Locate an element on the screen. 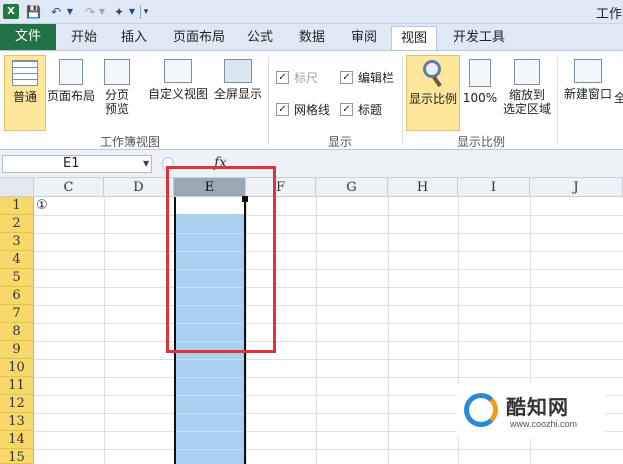 This screenshot has height=464, width=623. column-header-j: J is located at coordinates (576, 187).